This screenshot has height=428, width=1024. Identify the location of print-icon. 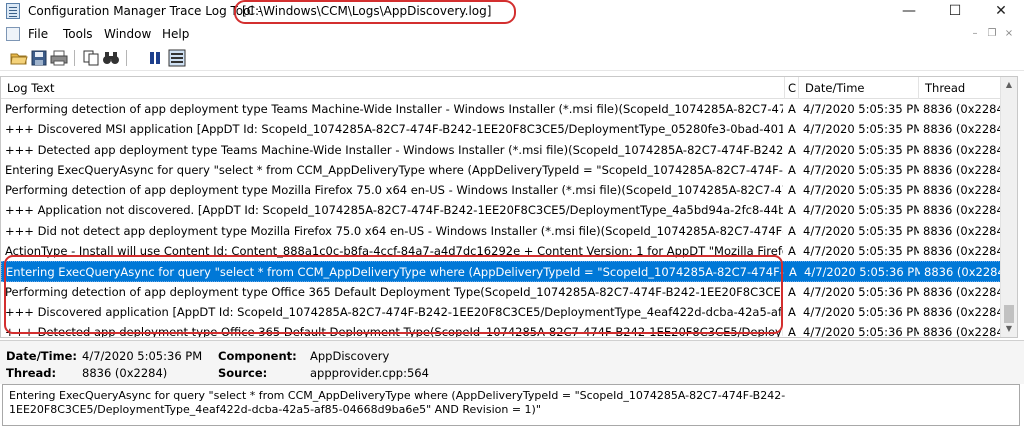
(59, 58).